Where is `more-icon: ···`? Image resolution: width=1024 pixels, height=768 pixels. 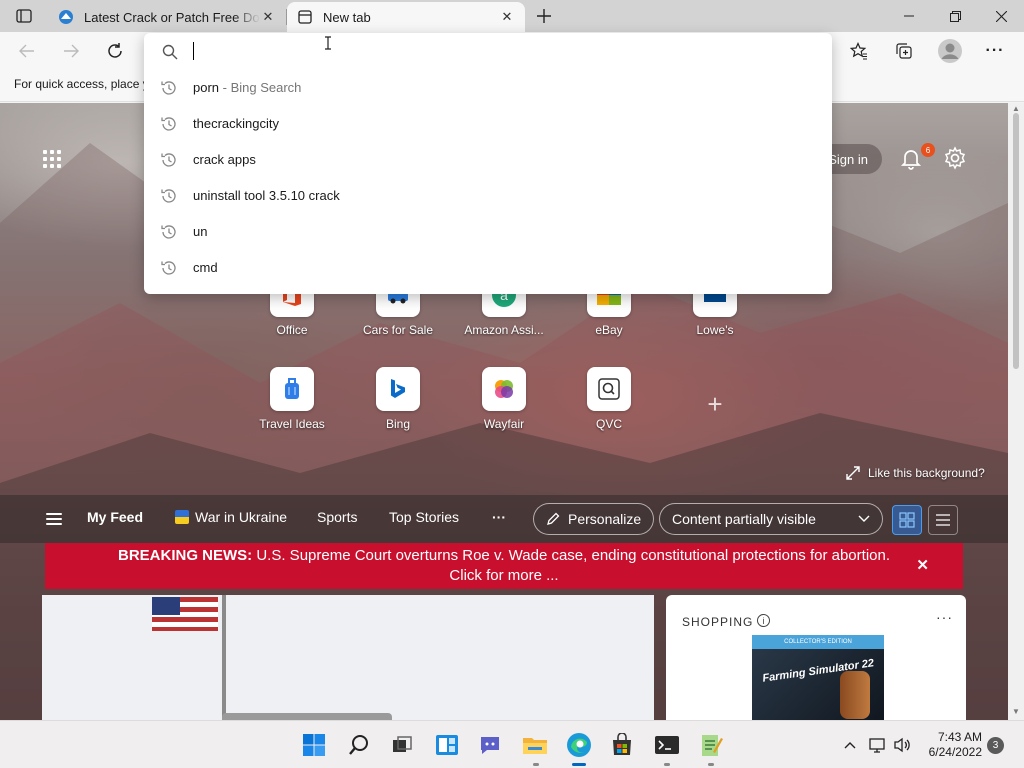
more-icon: ··· is located at coordinates (995, 50).